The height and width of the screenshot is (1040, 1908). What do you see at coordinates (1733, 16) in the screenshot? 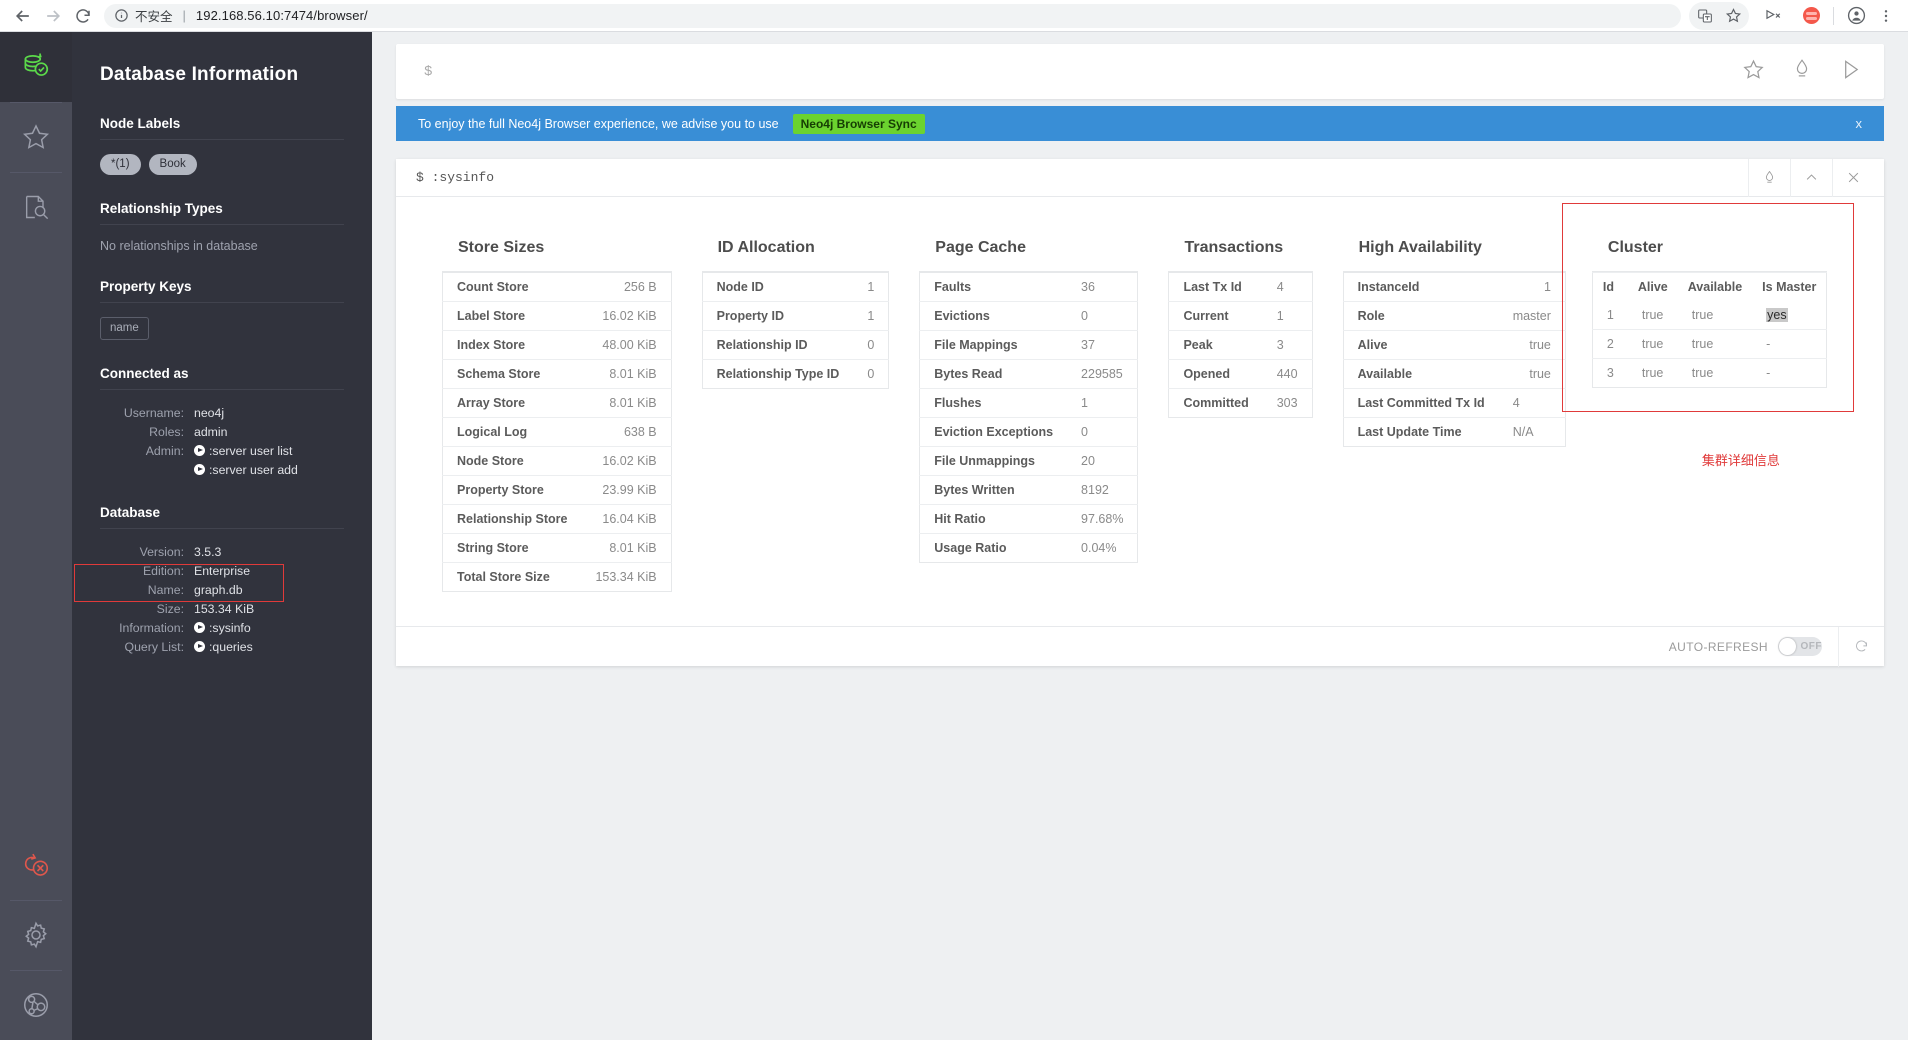
I see `star-icon` at bounding box center [1733, 16].